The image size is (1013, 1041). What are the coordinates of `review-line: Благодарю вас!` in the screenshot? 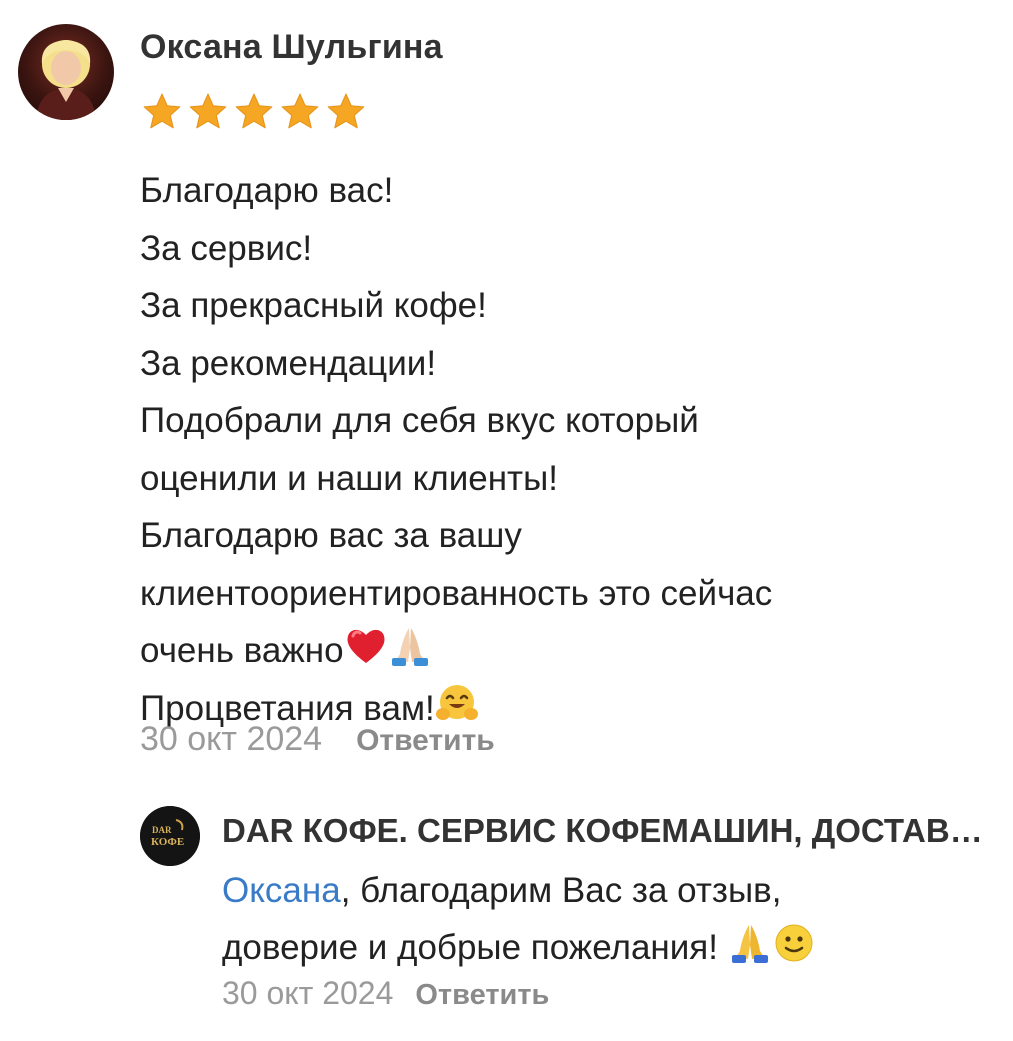 It's located at (267, 190).